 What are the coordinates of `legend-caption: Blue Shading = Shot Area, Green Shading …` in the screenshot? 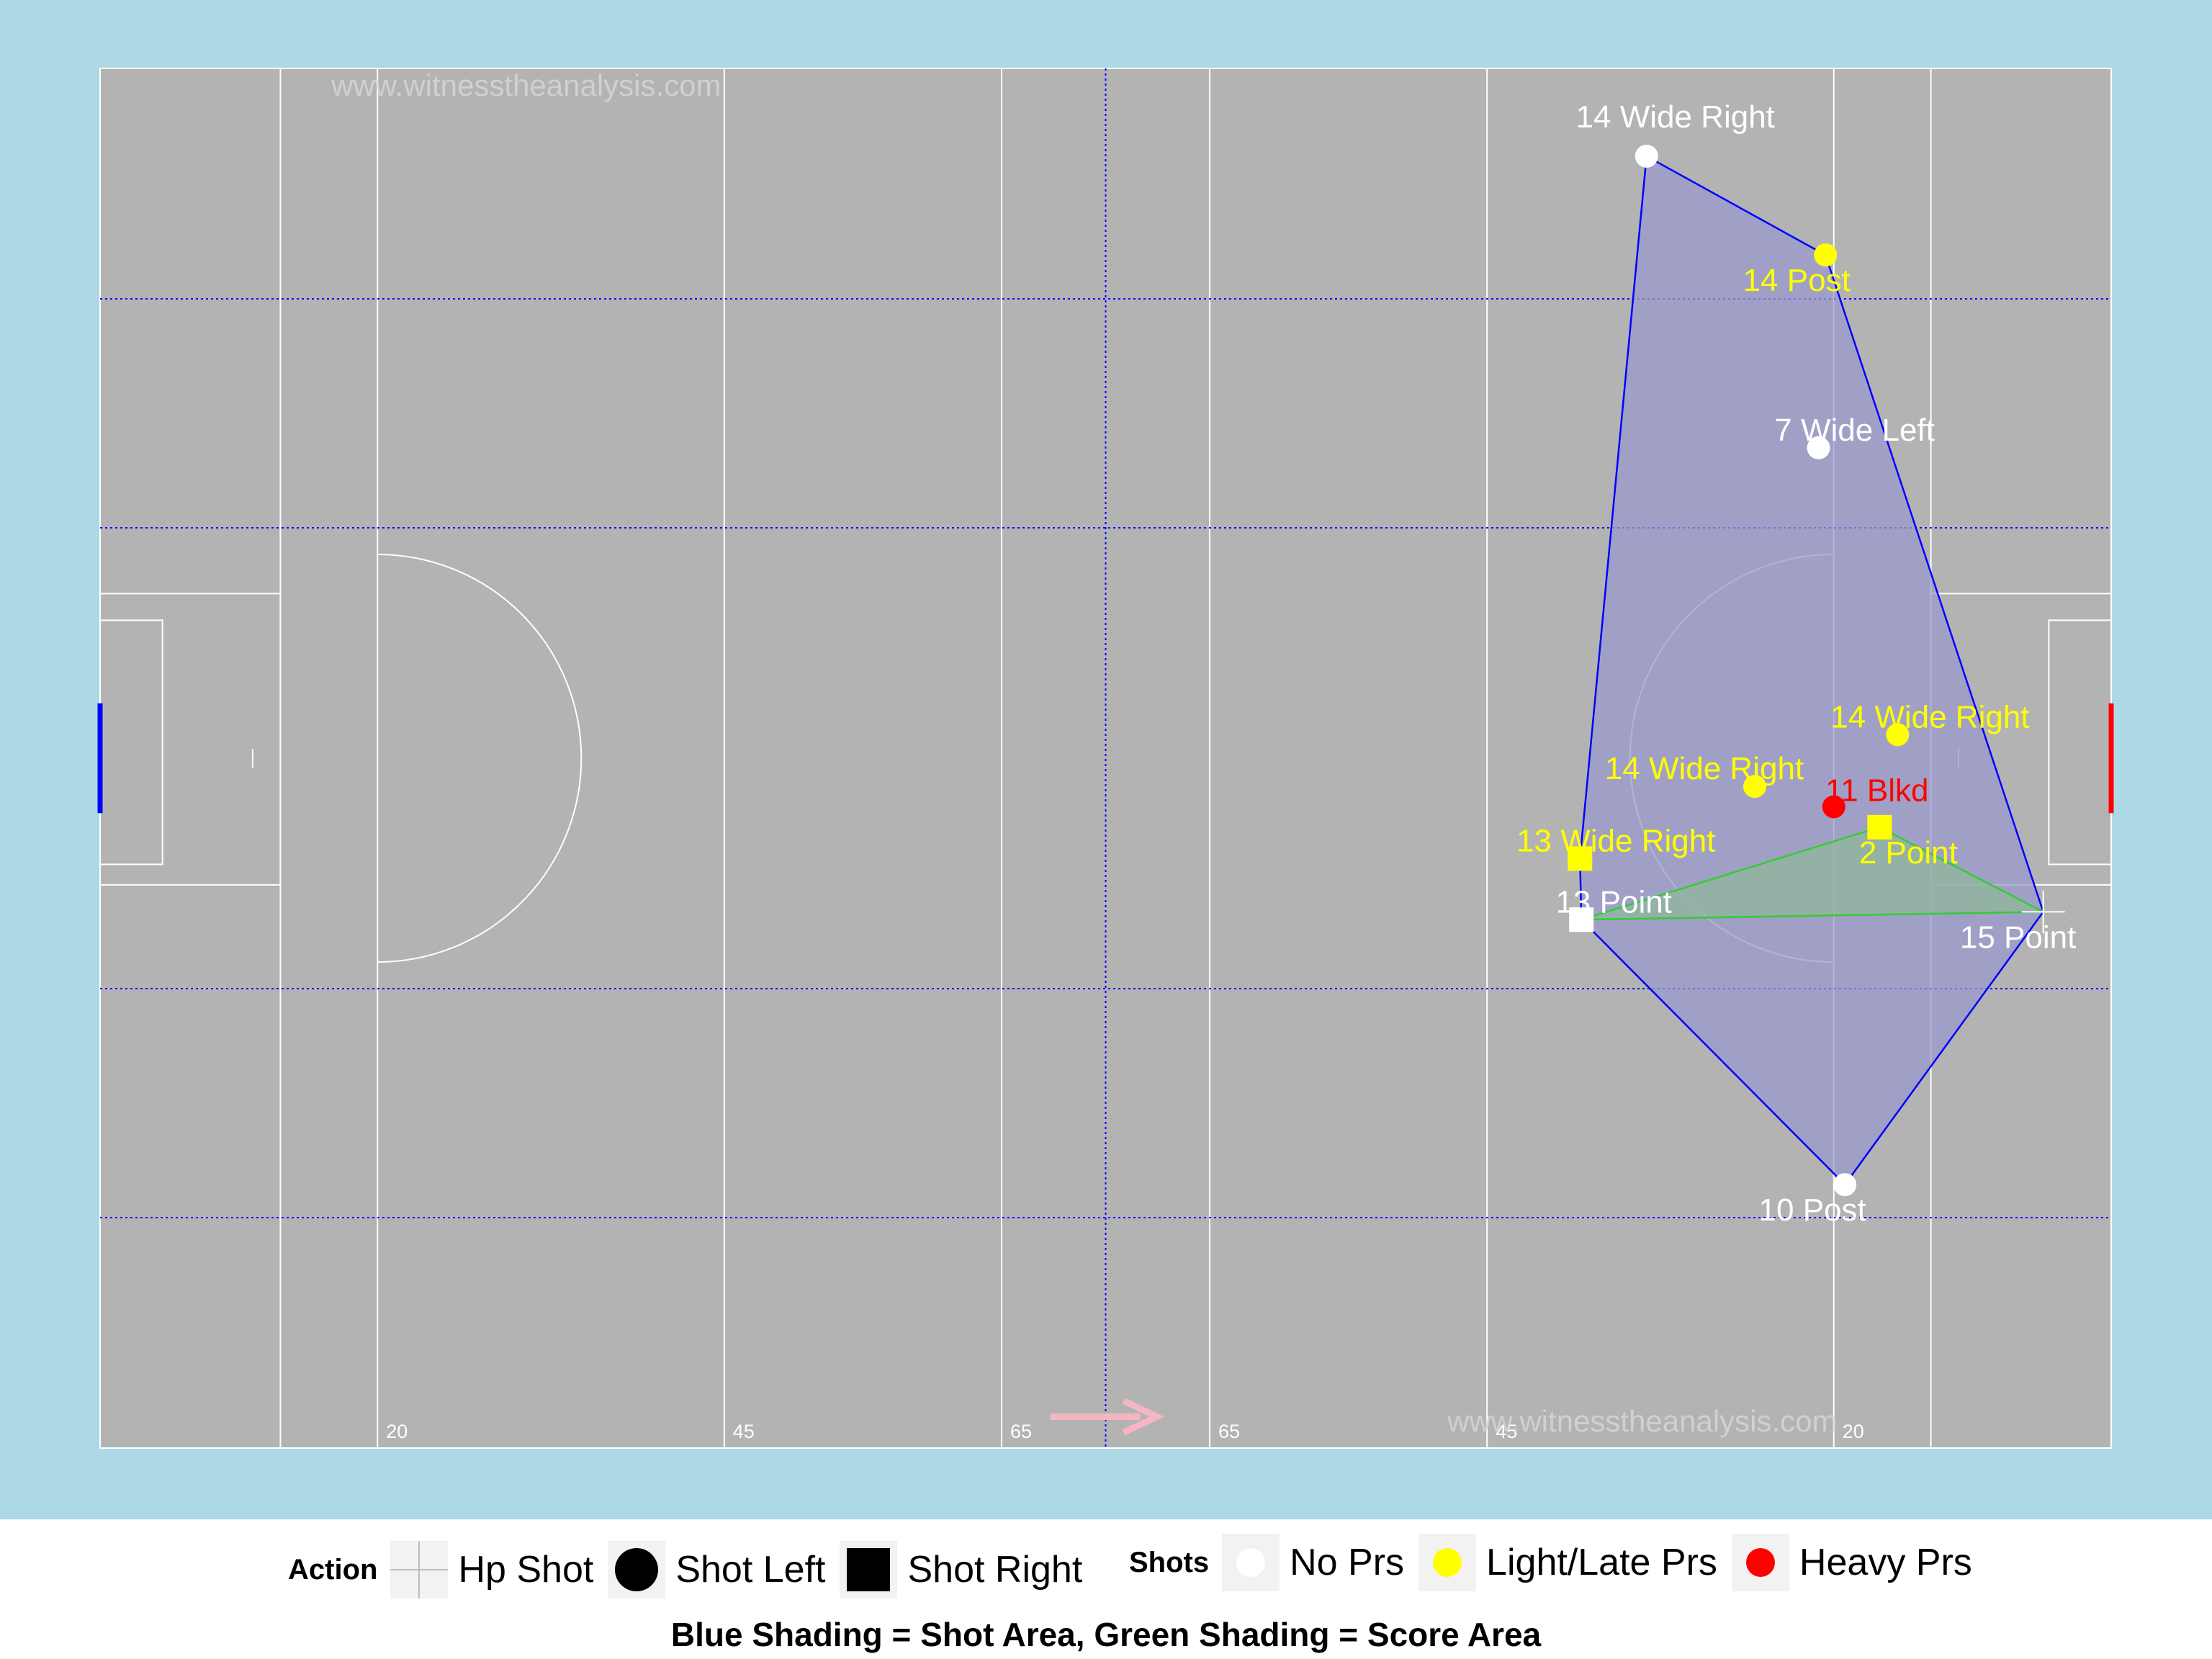 It's located at (1106, 1635).